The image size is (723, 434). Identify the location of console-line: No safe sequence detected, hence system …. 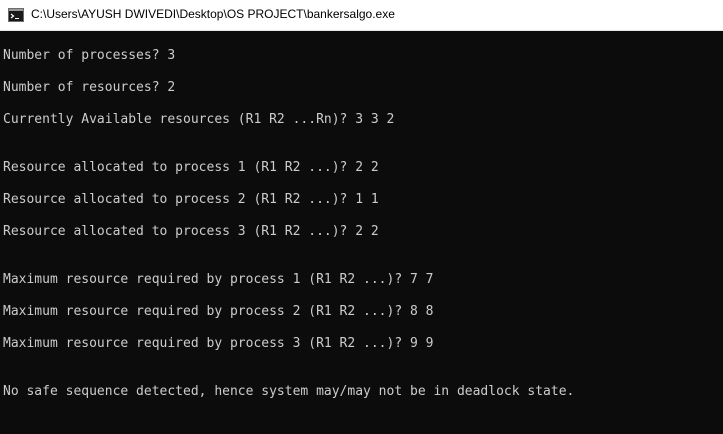
(289, 391).